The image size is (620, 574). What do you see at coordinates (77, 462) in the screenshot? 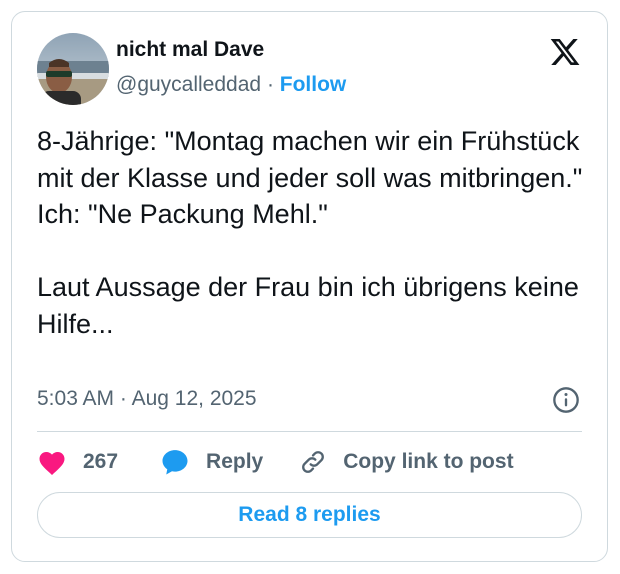
I see `like-button: 267` at bounding box center [77, 462].